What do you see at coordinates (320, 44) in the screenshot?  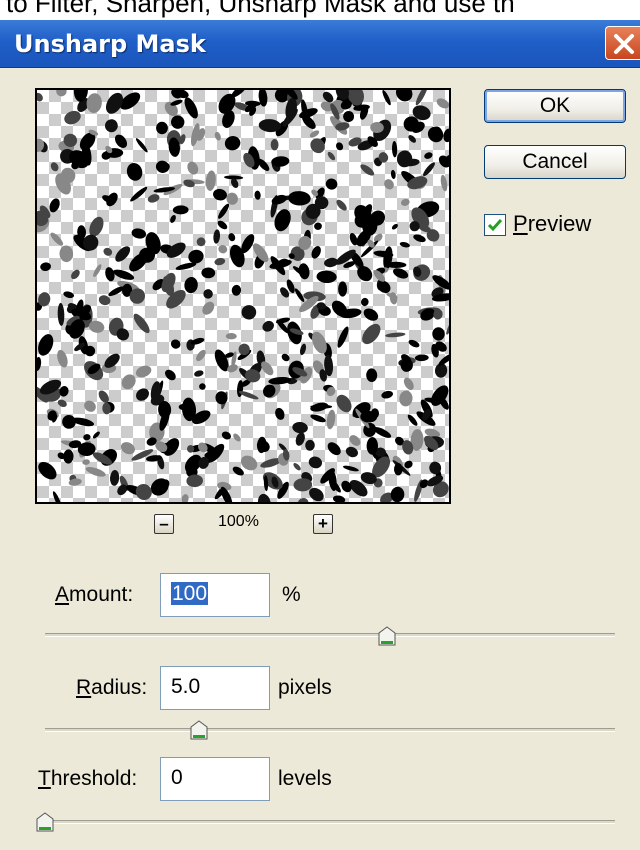 I see `title-bar: Unsharp Mask` at bounding box center [320, 44].